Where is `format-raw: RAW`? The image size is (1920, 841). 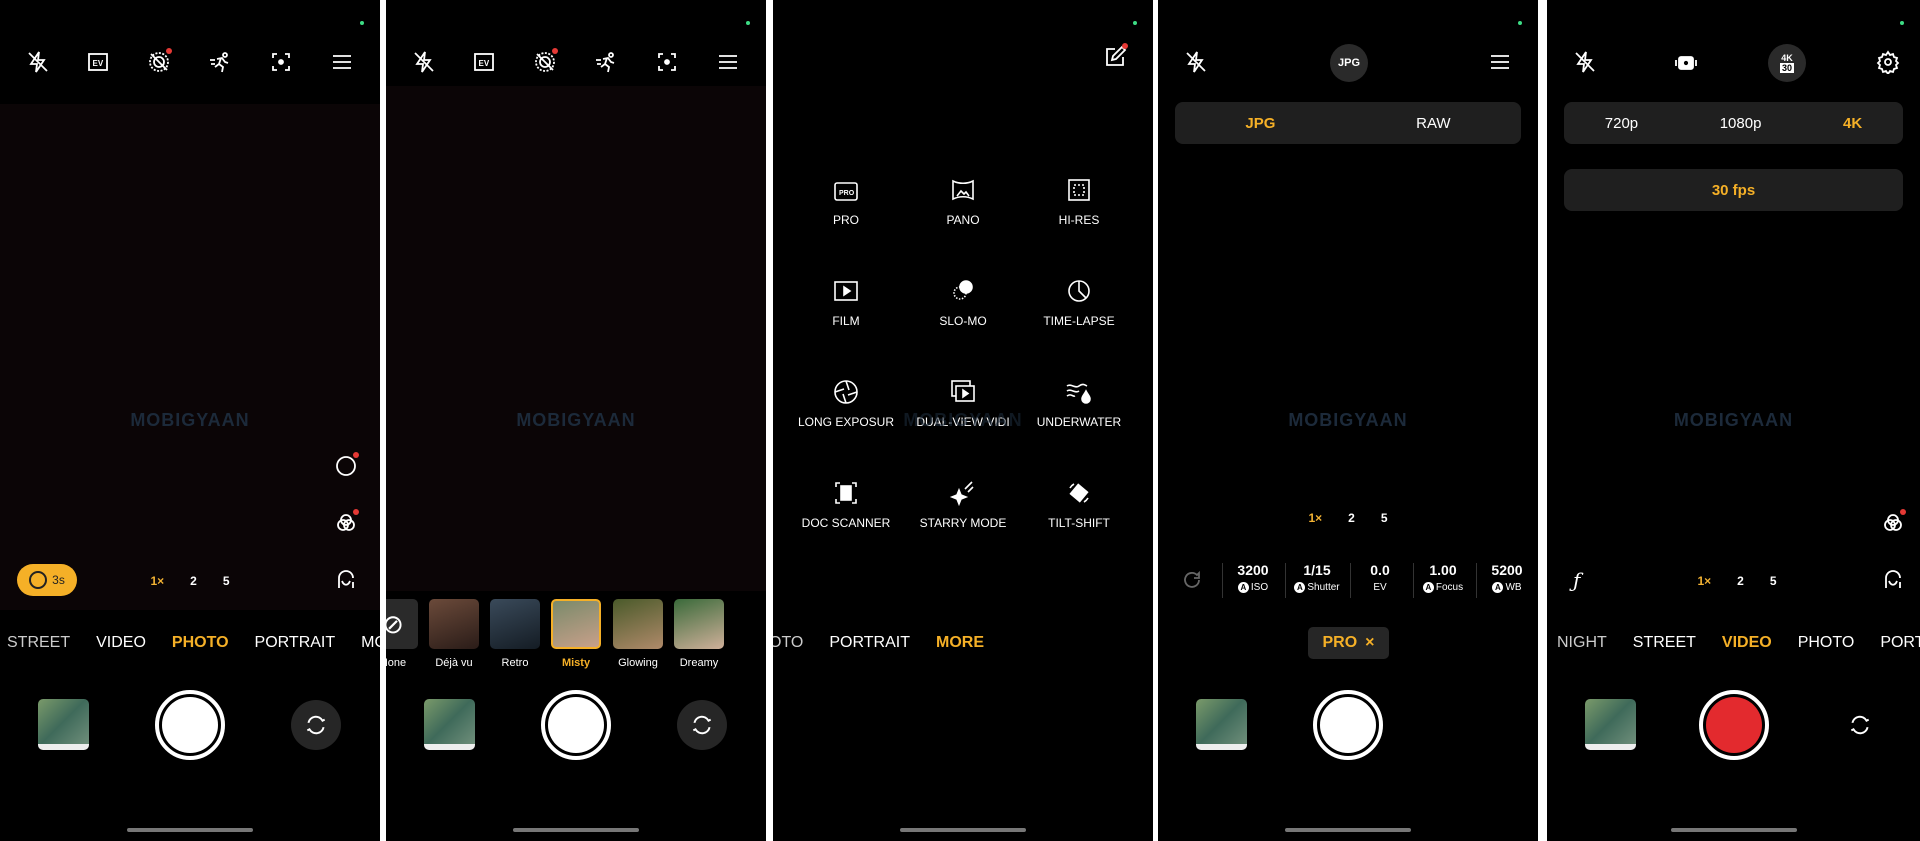
format-raw: RAW is located at coordinates (1433, 123).